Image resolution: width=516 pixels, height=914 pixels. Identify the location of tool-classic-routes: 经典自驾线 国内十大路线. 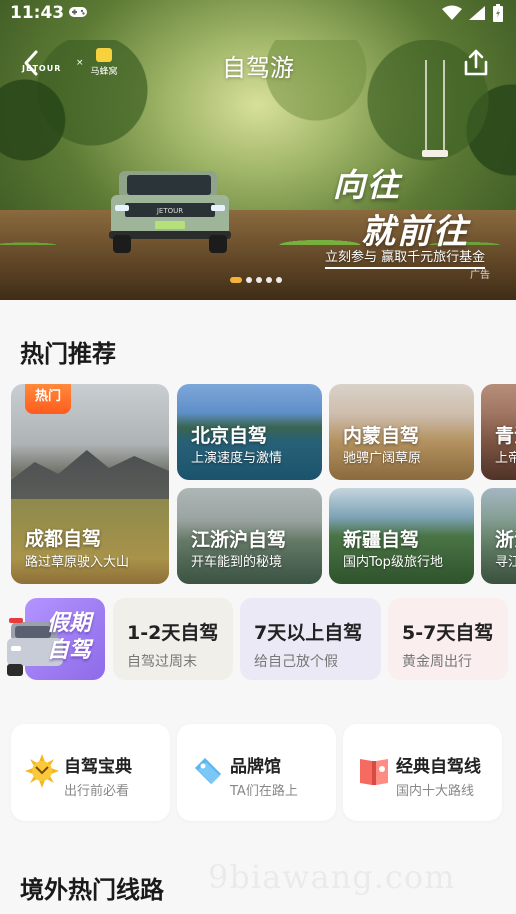
(422, 772).